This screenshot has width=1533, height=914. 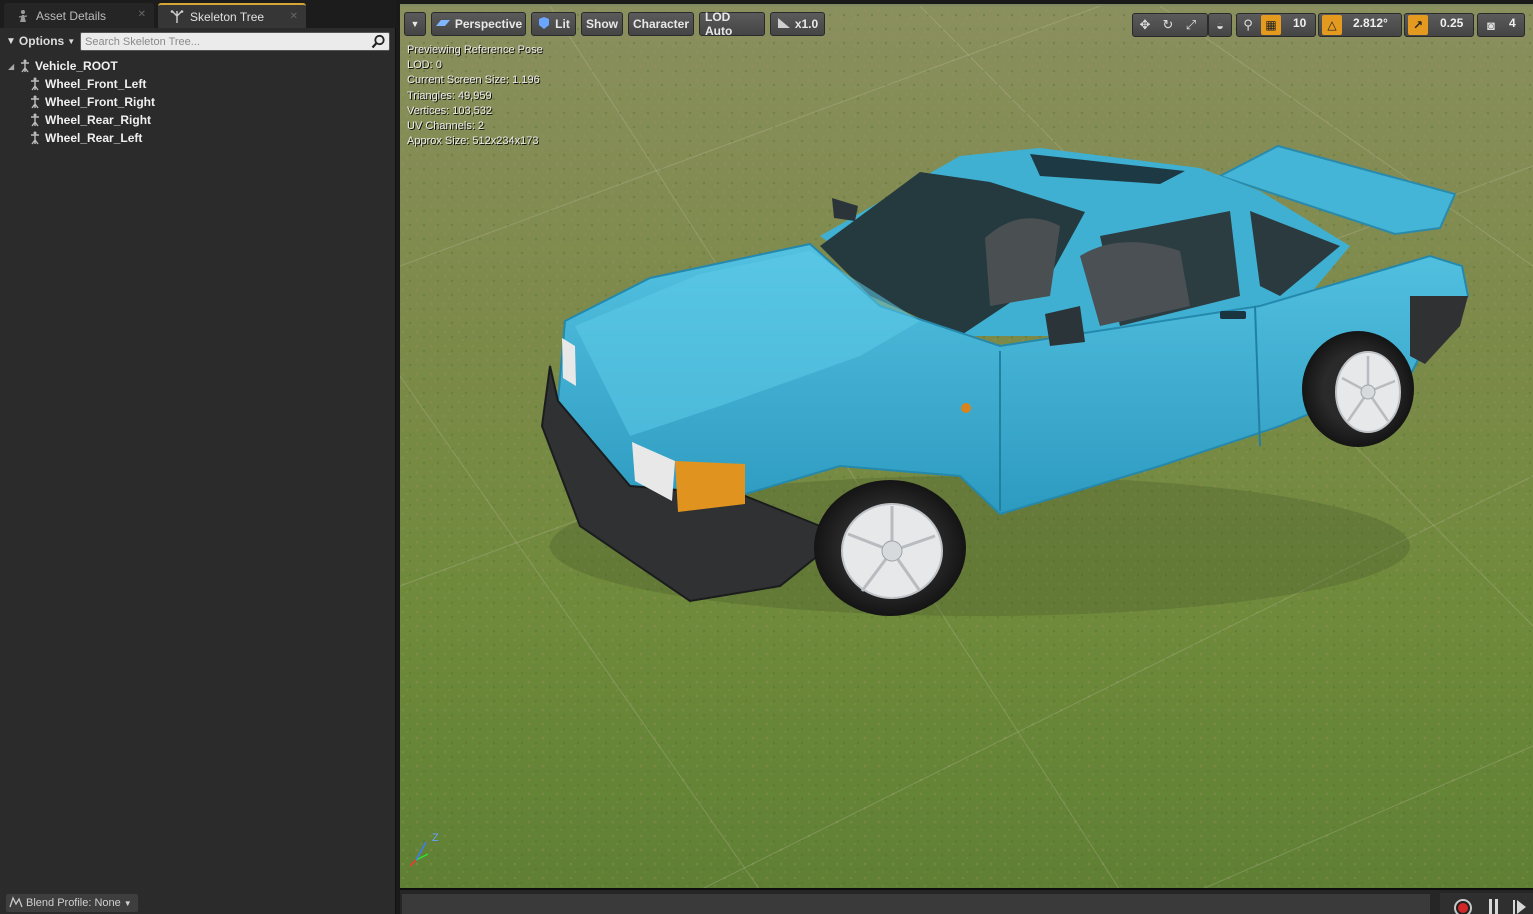 I want to click on grid-size-value: 10, so click(x=1299, y=23).